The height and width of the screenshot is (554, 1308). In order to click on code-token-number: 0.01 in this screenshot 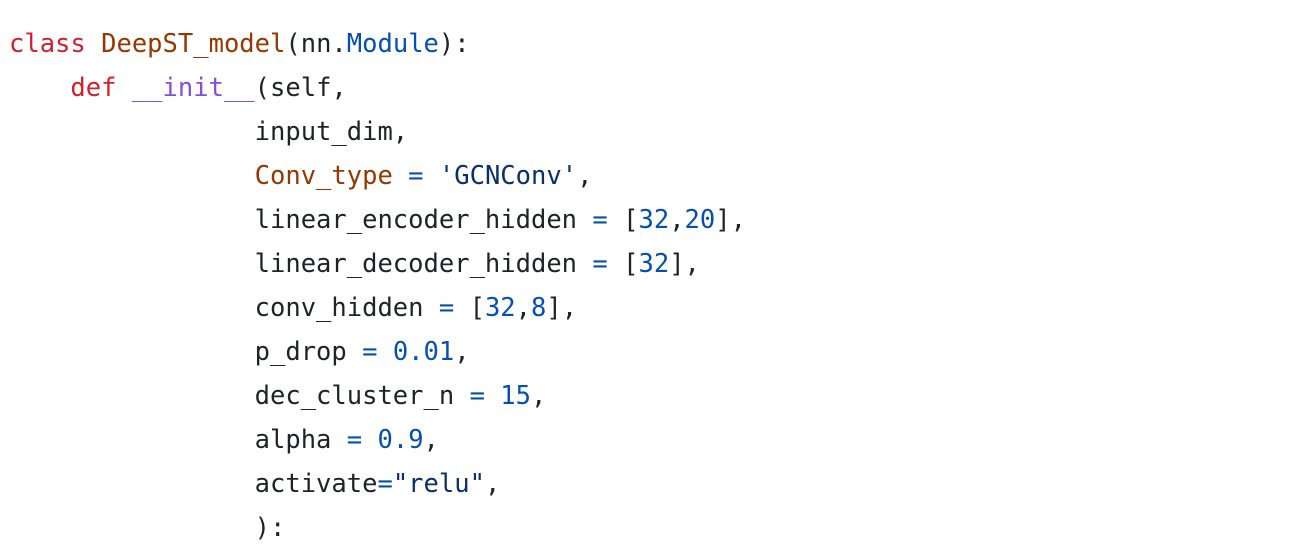, I will do `click(423, 352)`.